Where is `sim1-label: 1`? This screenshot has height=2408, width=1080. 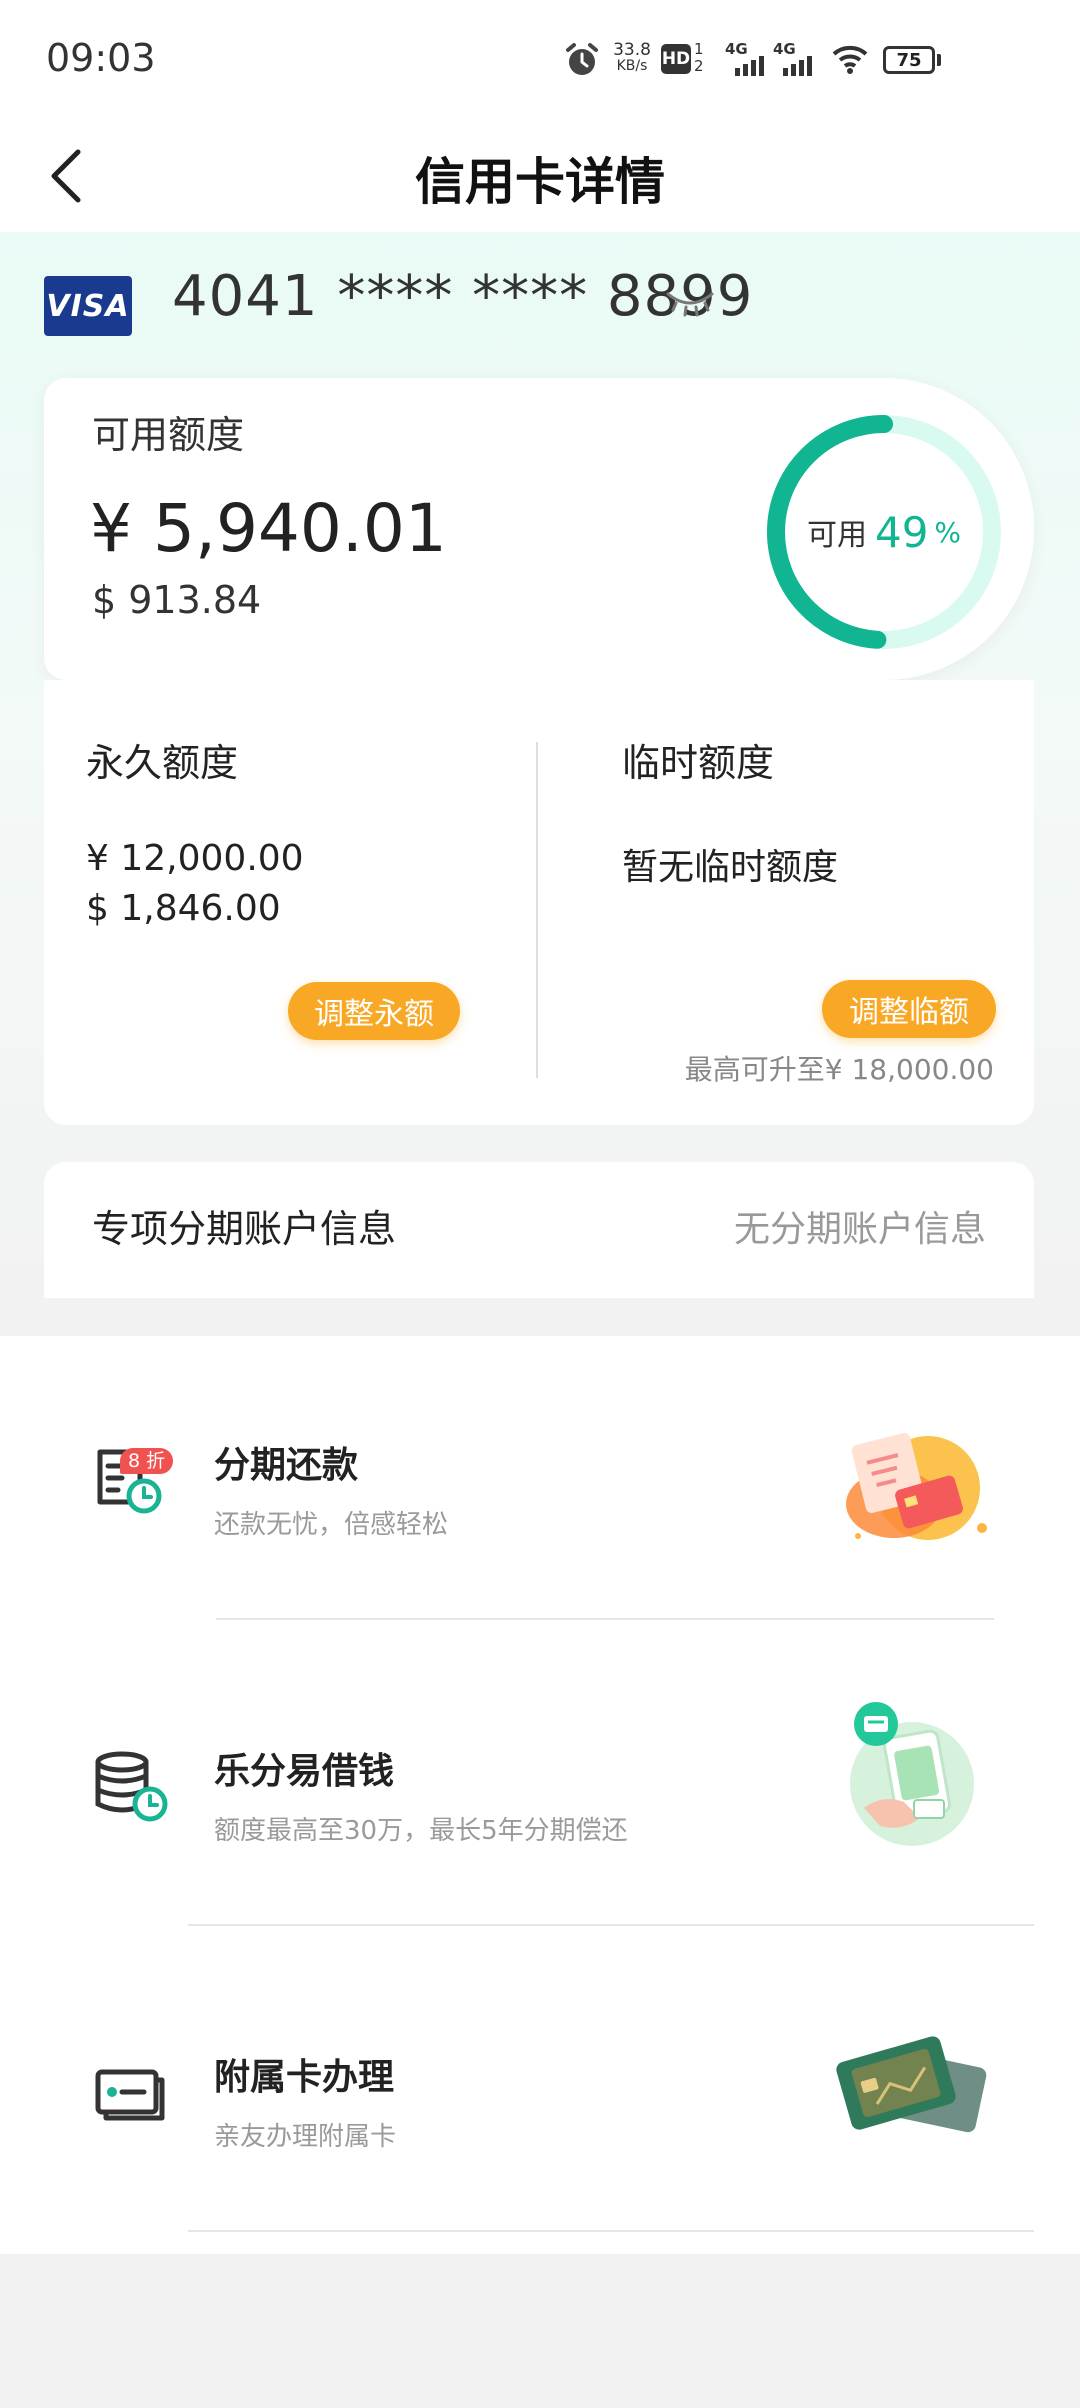
sim1-label: 1 is located at coordinates (699, 49).